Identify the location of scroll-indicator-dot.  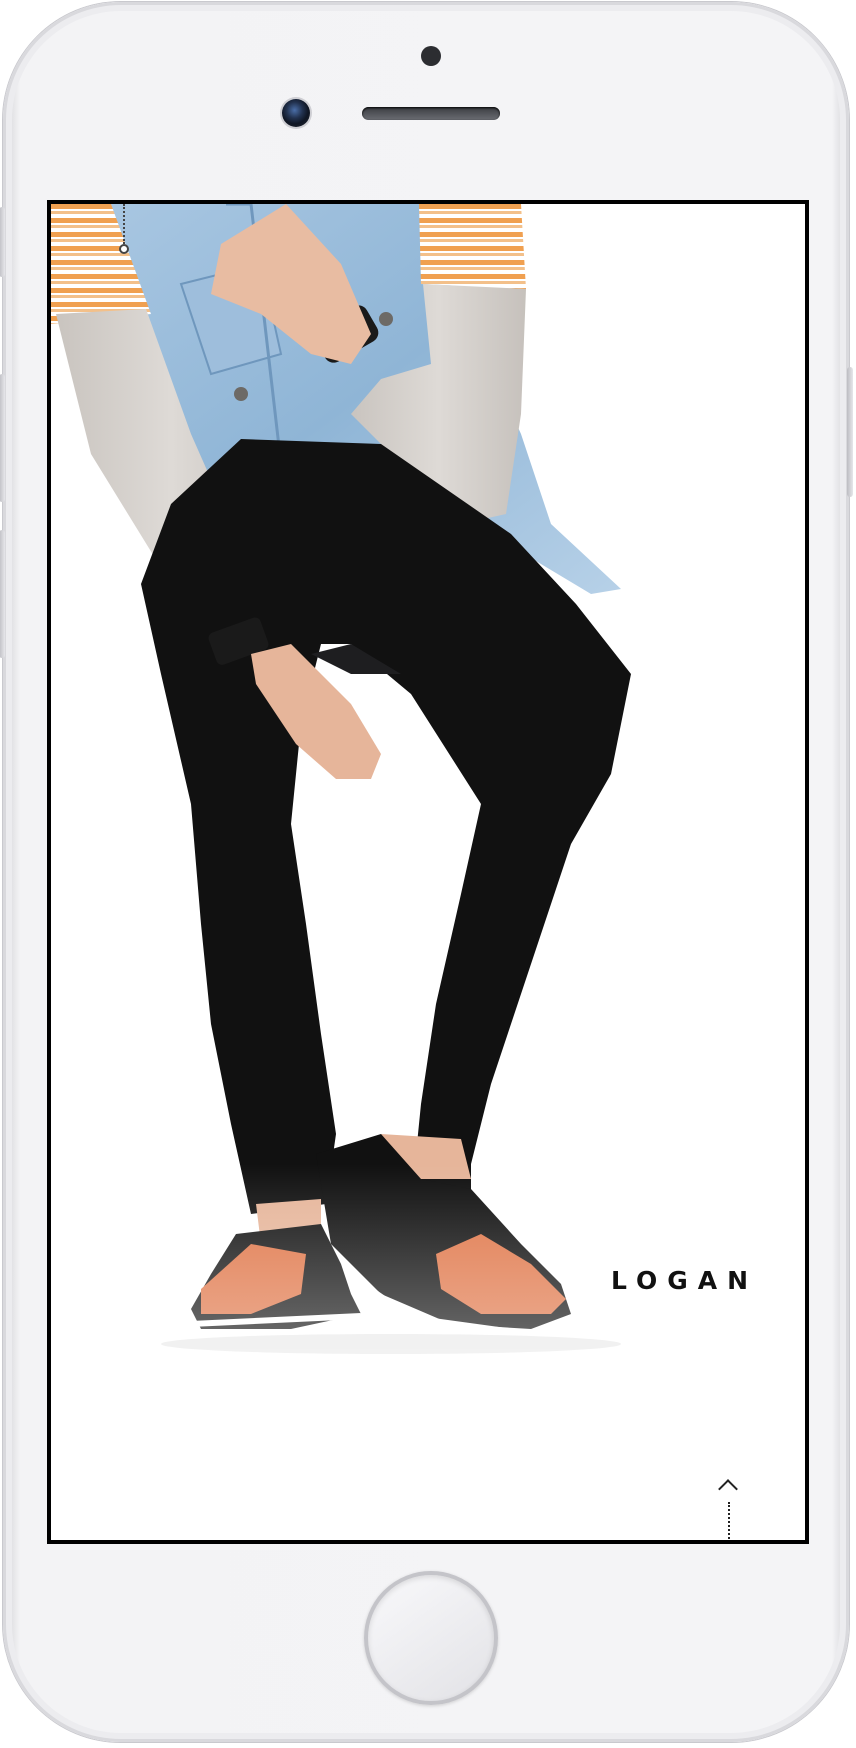
(124, 249).